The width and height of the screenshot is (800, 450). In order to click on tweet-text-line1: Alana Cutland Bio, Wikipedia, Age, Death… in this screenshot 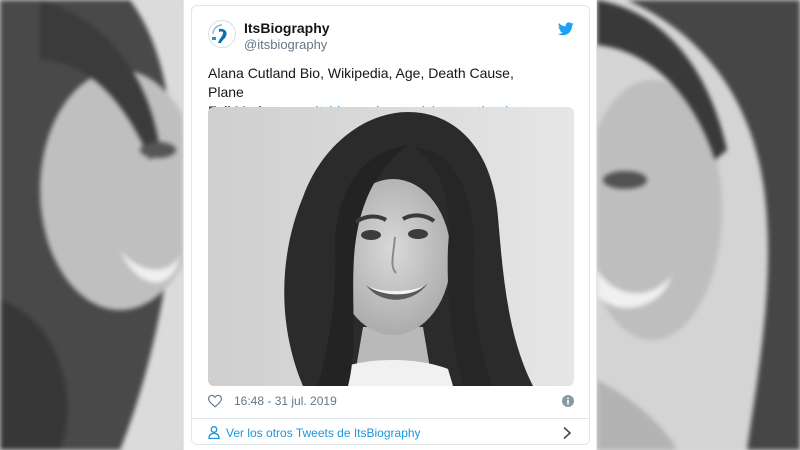, I will do `click(361, 82)`.